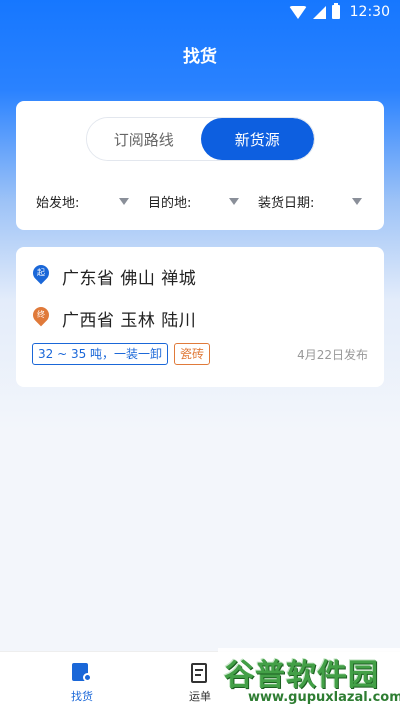  I want to click on find-goods-icon, so click(82, 673).